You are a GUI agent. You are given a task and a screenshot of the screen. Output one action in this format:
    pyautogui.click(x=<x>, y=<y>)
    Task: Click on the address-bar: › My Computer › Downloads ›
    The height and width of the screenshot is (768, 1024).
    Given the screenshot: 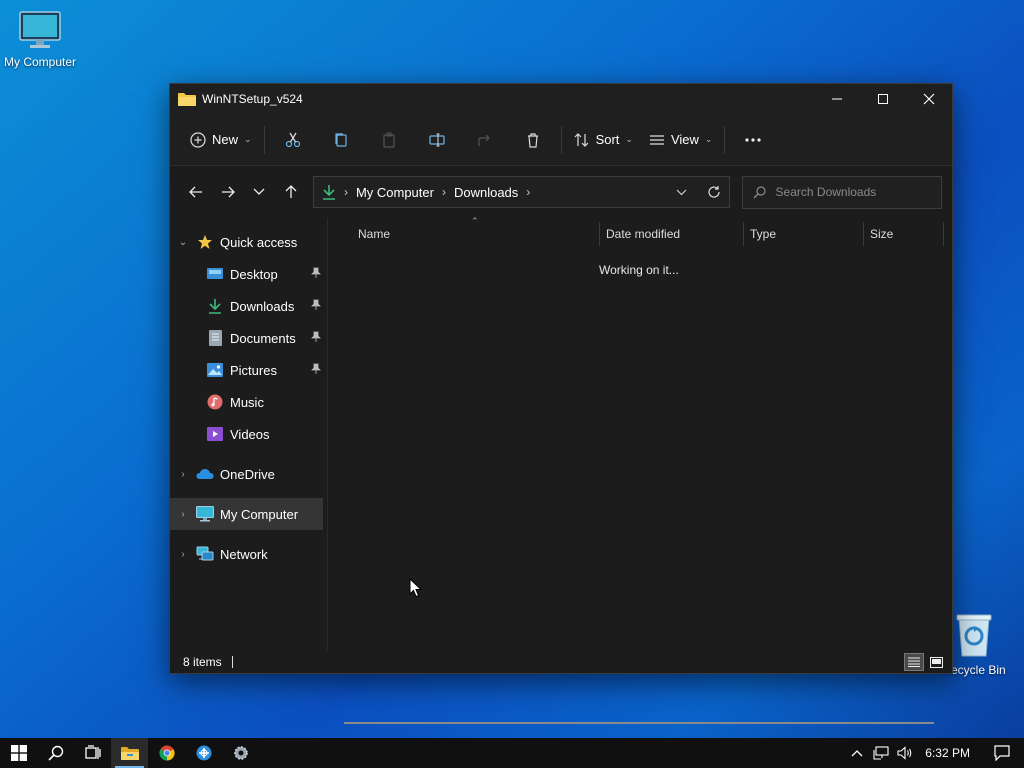 What is the action you would take?
    pyautogui.click(x=521, y=192)
    